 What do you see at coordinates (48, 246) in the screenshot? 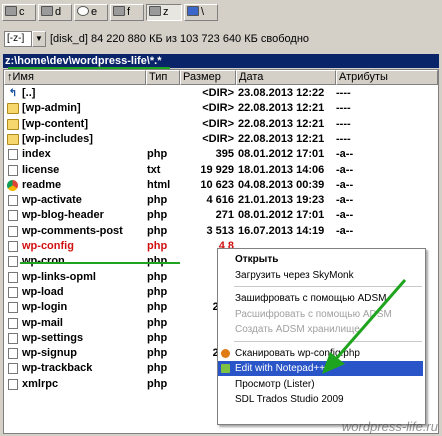
I see `file-name: wp-config` at bounding box center [48, 246].